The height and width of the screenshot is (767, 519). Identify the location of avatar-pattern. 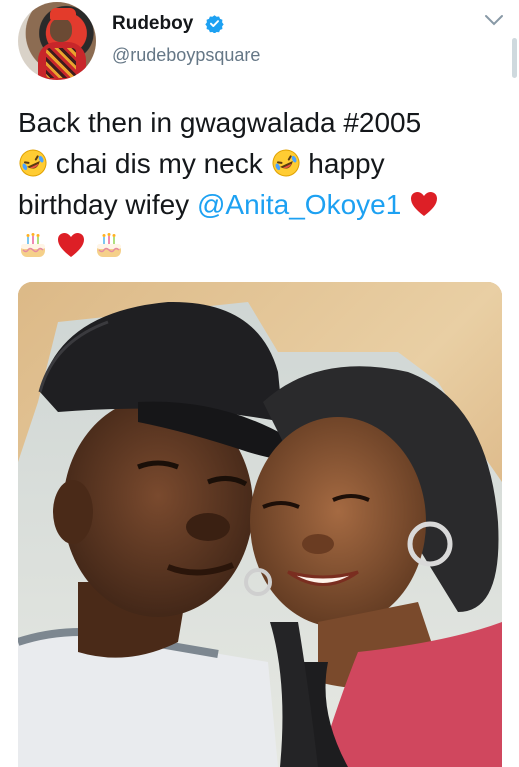
(61, 63).